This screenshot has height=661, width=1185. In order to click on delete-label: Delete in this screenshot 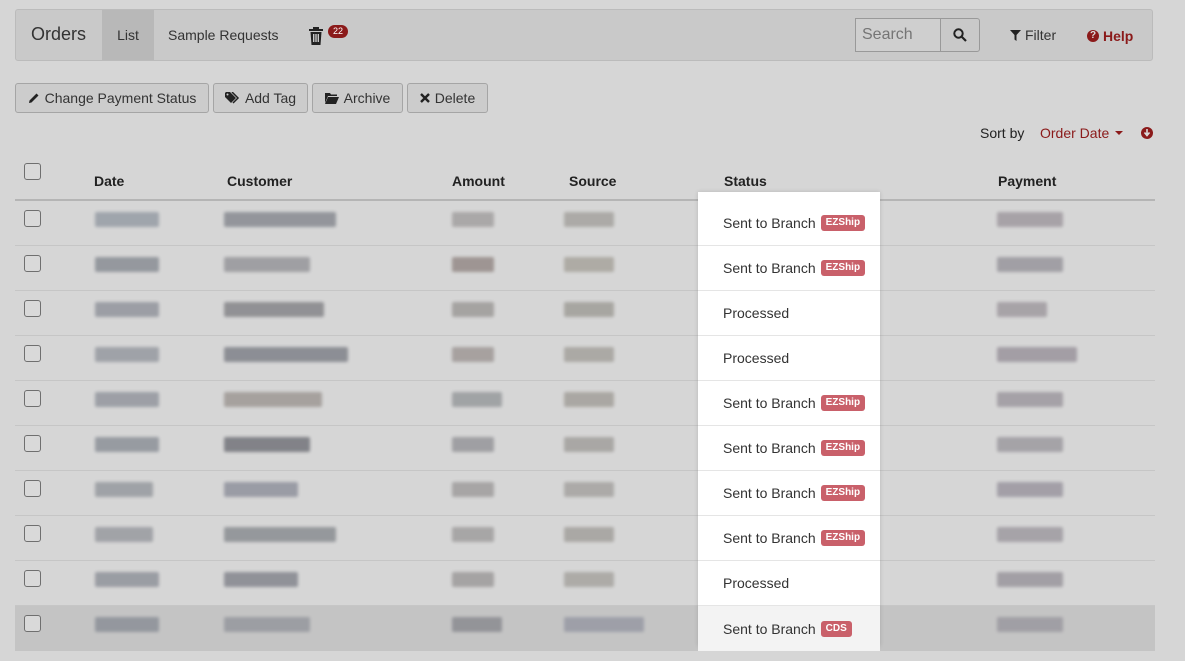, I will do `click(455, 98)`.